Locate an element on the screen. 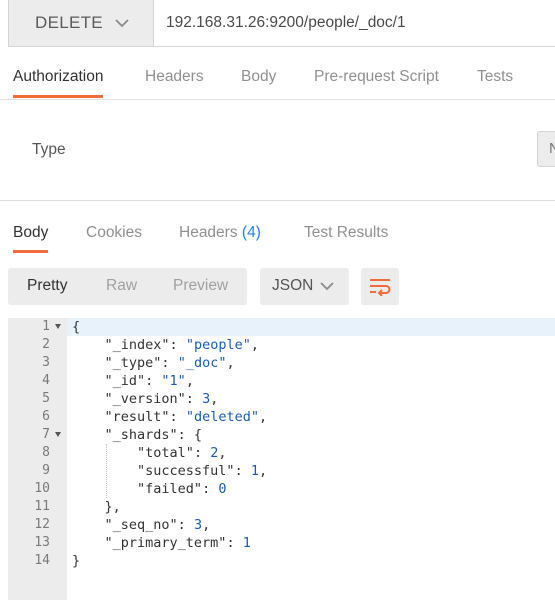  code-line: 1{ is located at coordinates (281, 327).